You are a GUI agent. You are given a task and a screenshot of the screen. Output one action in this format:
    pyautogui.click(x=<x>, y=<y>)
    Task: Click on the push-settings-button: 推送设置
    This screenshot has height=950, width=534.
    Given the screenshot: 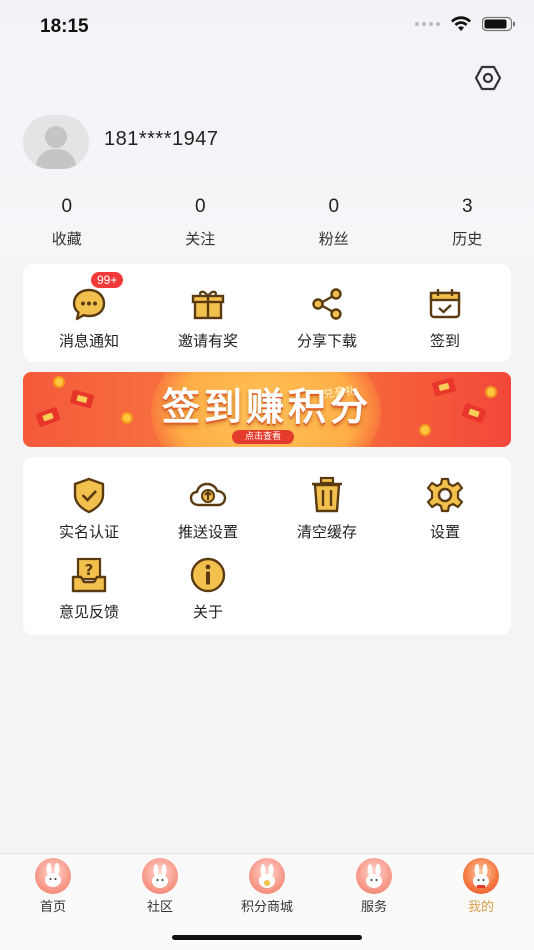 What is the action you would take?
    pyautogui.click(x=208, y=508)
    